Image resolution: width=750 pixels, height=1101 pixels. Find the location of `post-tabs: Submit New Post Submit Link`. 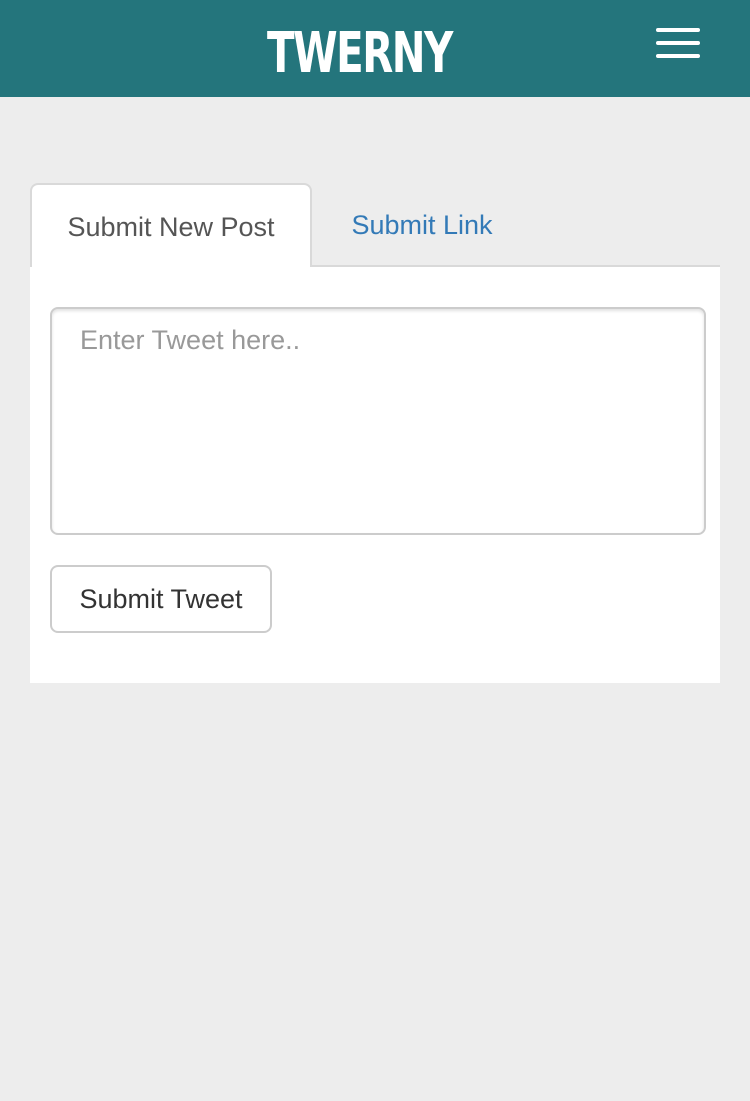

post-tabs: Submit New Post Submit Link is located at coordinates (375, 226).